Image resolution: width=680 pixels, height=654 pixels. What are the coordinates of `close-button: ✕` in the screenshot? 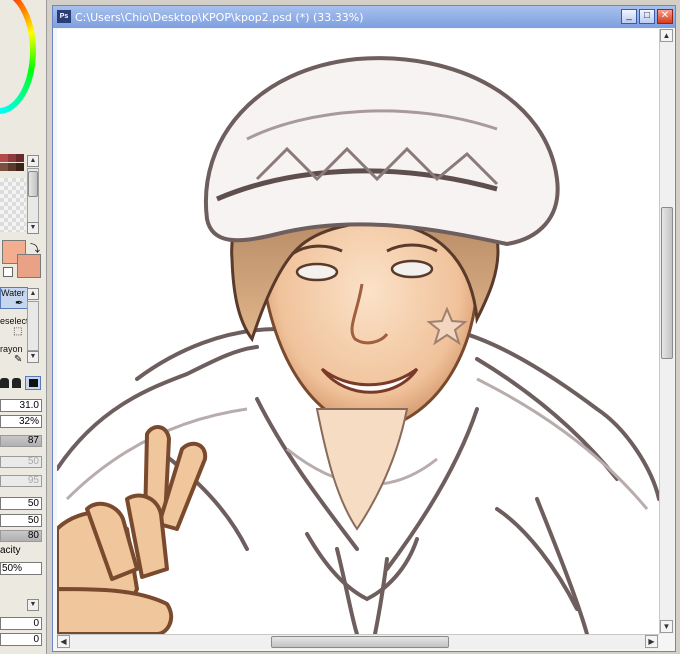 It's located at (665, 16).